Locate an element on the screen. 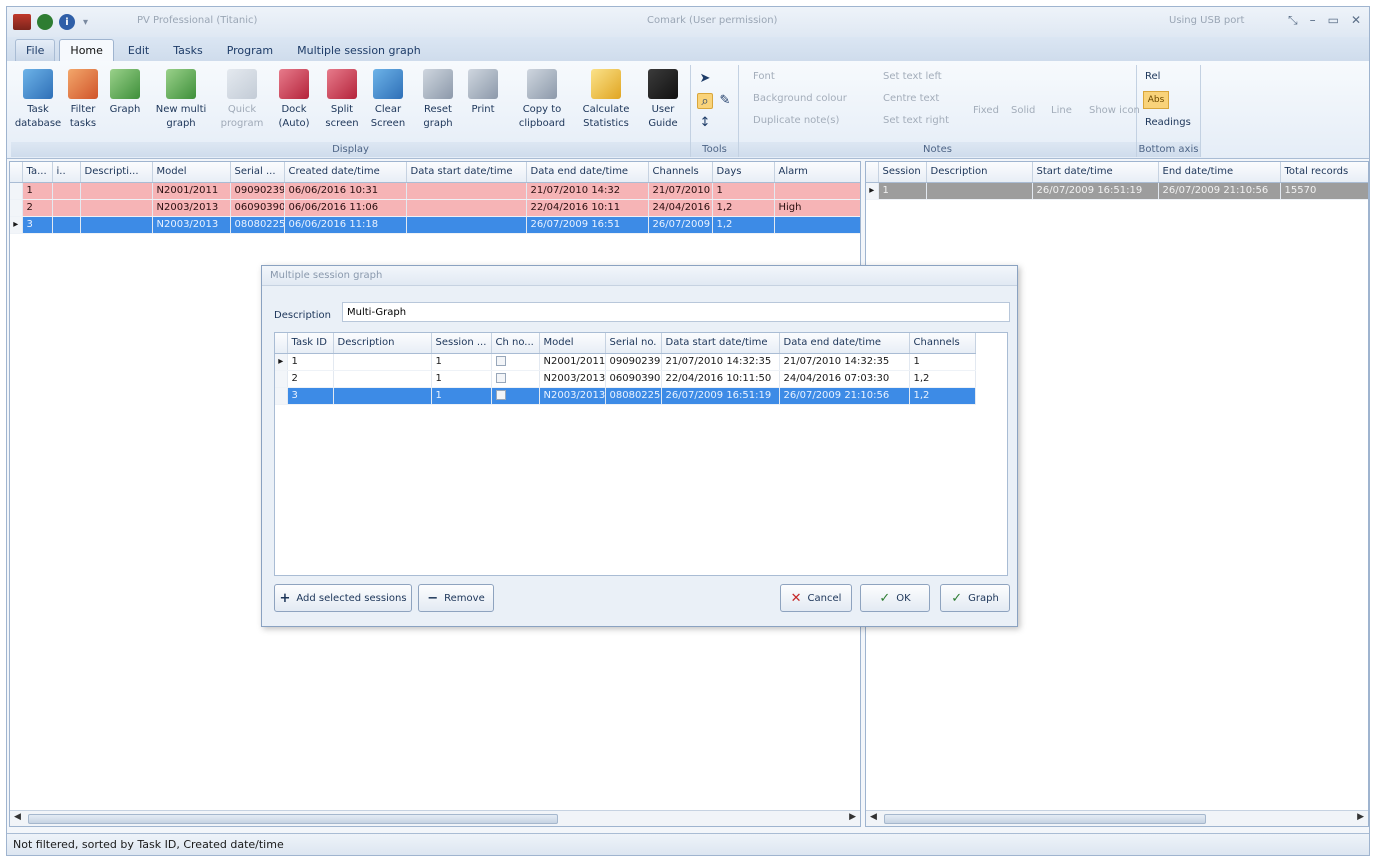 The height and width of the screenshot is (862, 1376). print-button: Print is located at coordinates (483, 92).